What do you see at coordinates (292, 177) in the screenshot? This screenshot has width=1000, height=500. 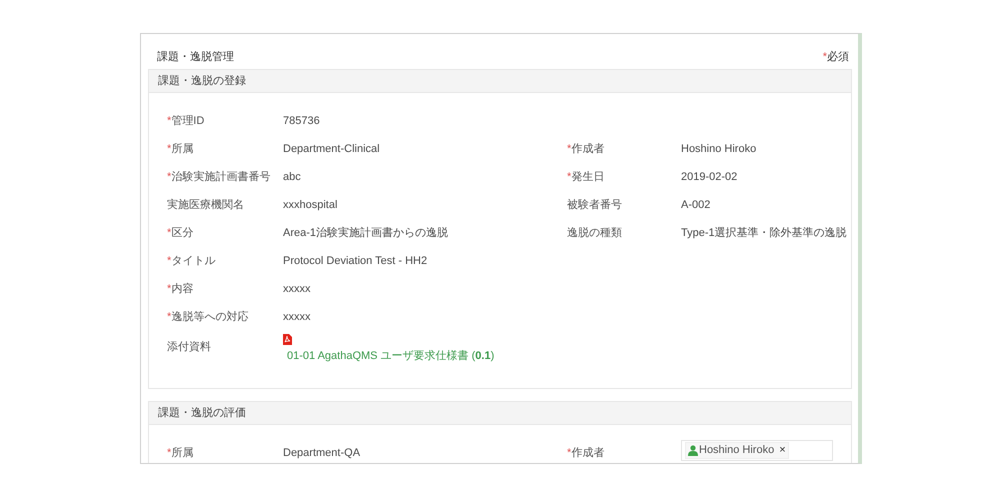 I see `field-value: abc` at bounding box center [292, 177].